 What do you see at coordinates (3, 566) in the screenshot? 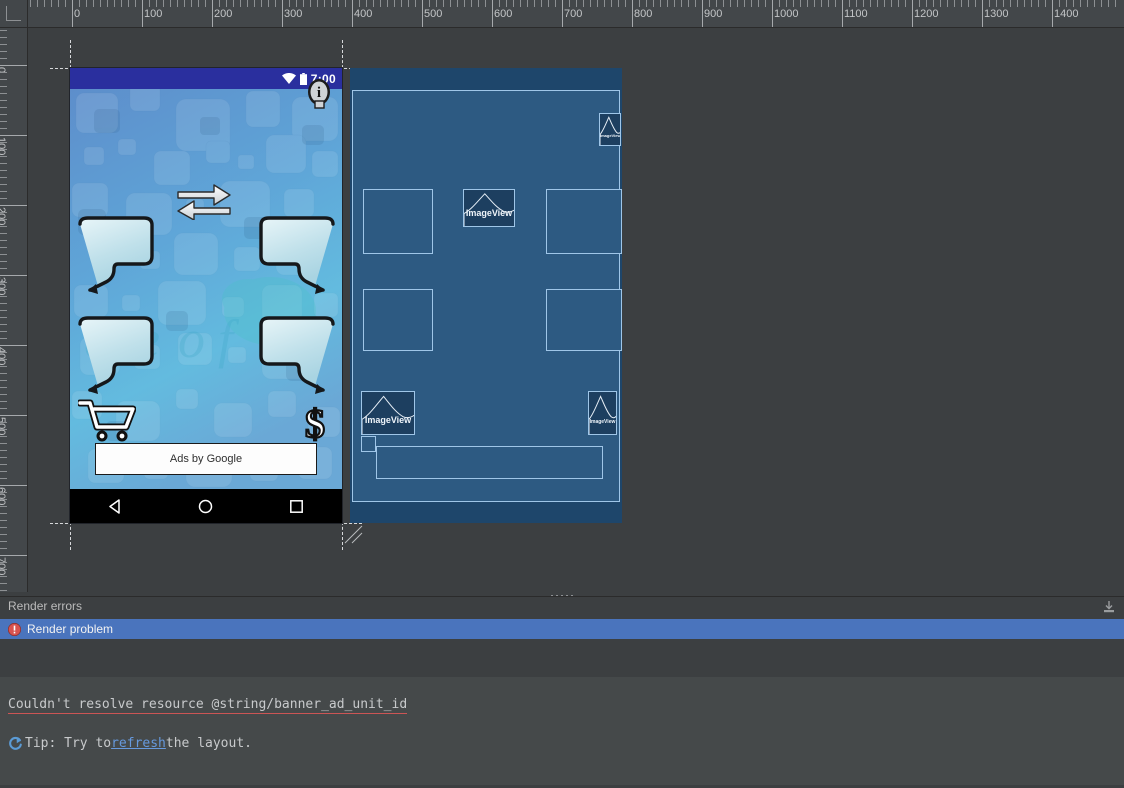
I see `ruler-label: 700` at bounding box center [3, 566].